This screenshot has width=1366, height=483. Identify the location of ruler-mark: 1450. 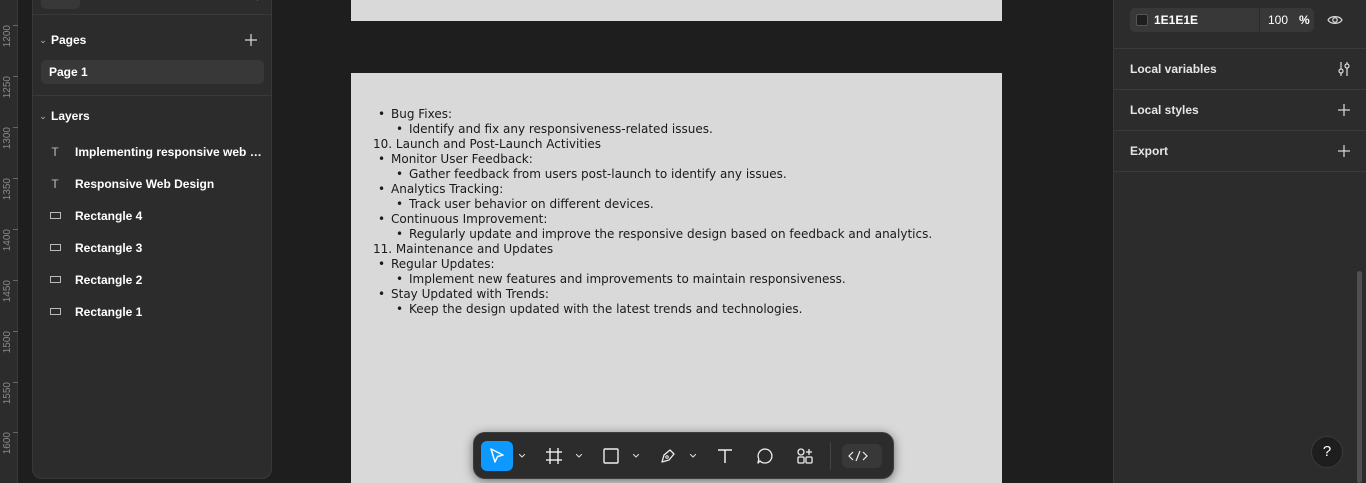
(9, 300).